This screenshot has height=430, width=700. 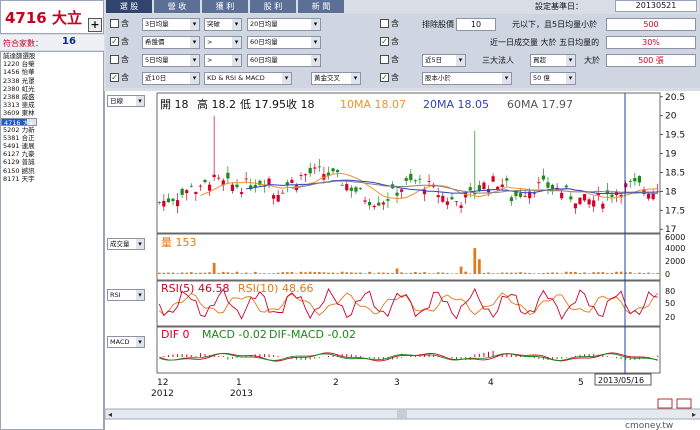 What do you see at coordinates (553, 60) in the screenshot?
I see `institution-action-select: 買超` at bounding box center [553, 60].